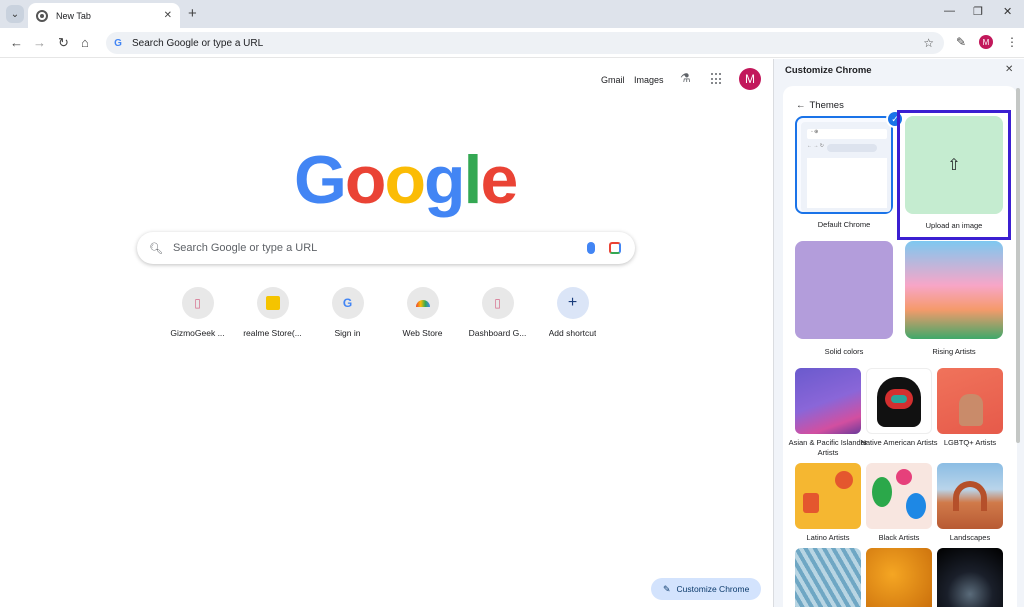  What do you see at coordinates (713, 589) in the screenshot?
I see `customize-chrome-label: Customize Chrome` at bounding box center [713, 589].